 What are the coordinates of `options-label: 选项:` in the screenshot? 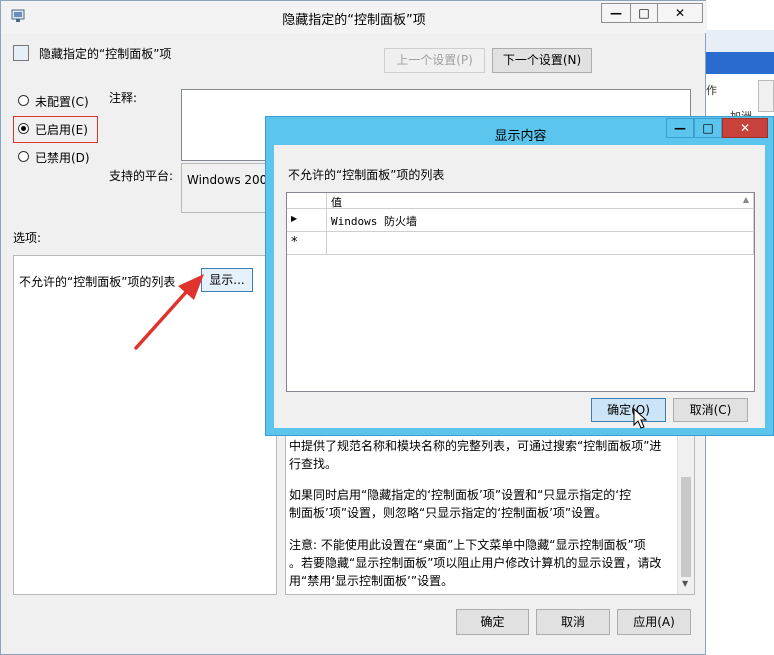 It's located at (27, 238).